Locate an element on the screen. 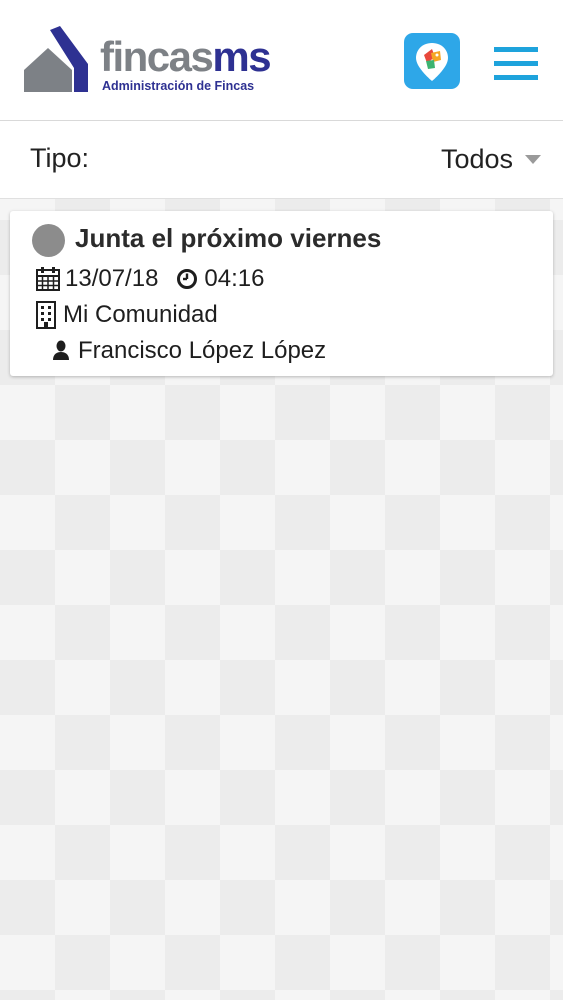 The image size is (563, 1000). item-datetime-row: 13/07/18 04:16 is located at coordinates (149, 279).